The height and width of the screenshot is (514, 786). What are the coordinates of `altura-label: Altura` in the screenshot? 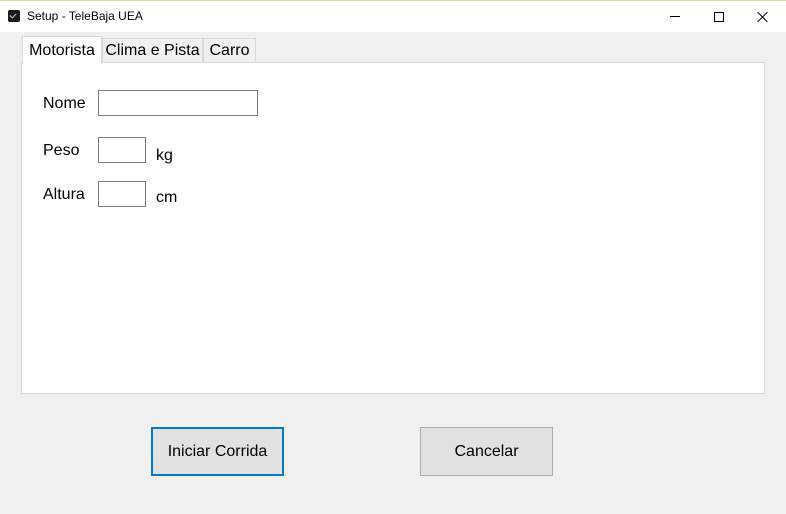 It's located at (64, 194).